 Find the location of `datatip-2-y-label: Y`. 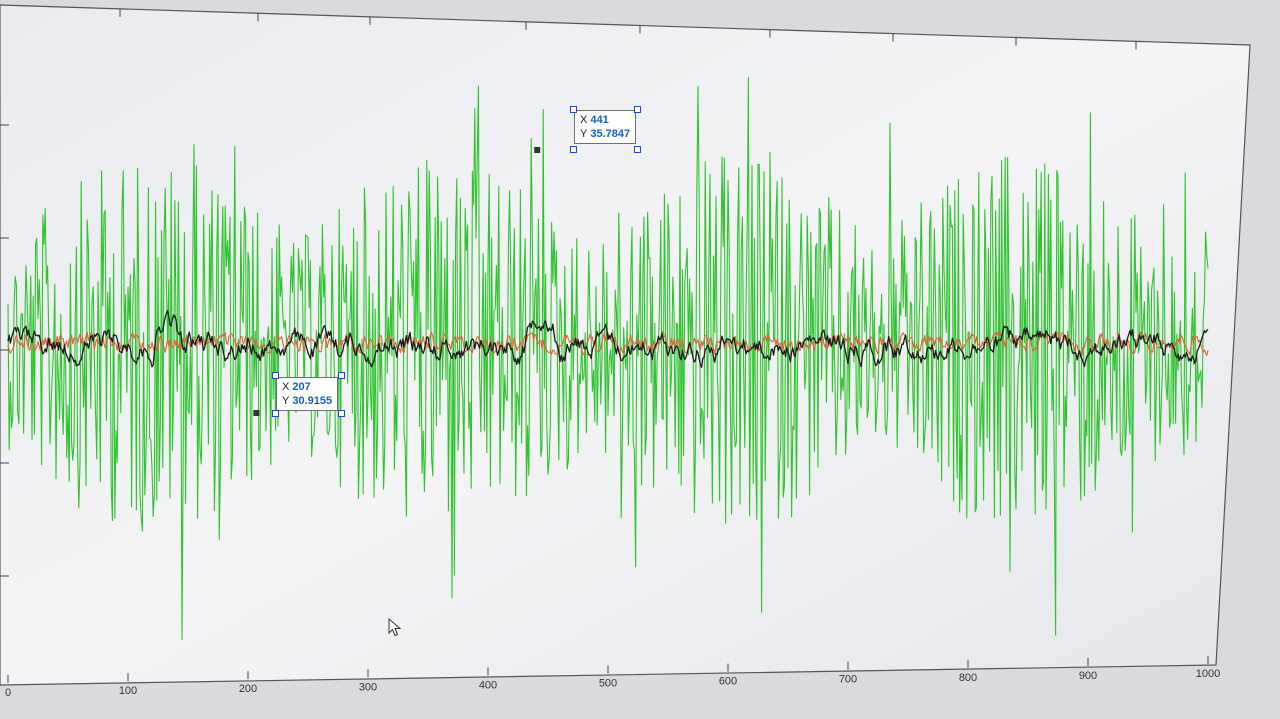

datatip-2-y-label: Y is located at coordinates (286, 401).